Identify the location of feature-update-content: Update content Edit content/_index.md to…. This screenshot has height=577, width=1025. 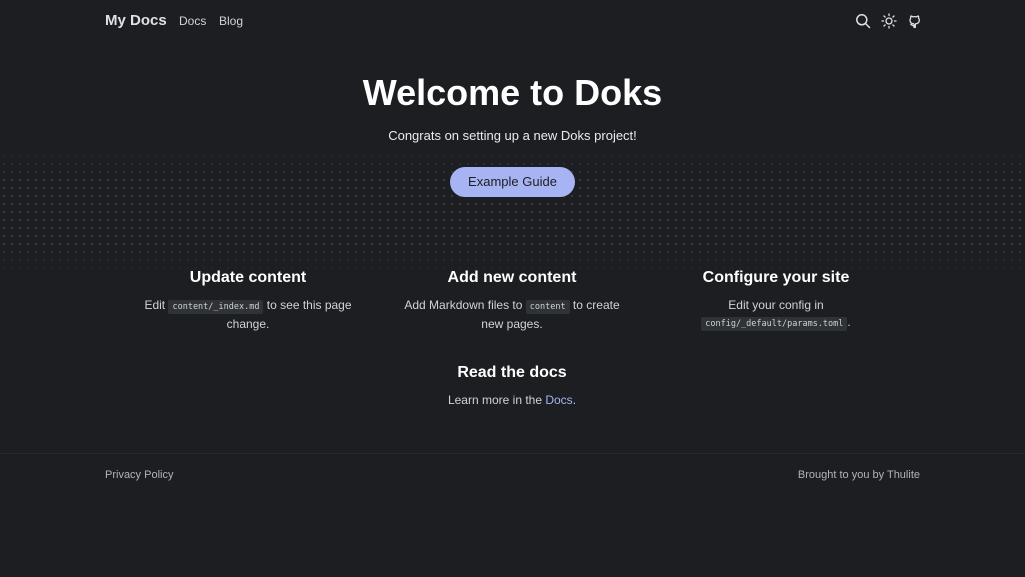
(248, 301).